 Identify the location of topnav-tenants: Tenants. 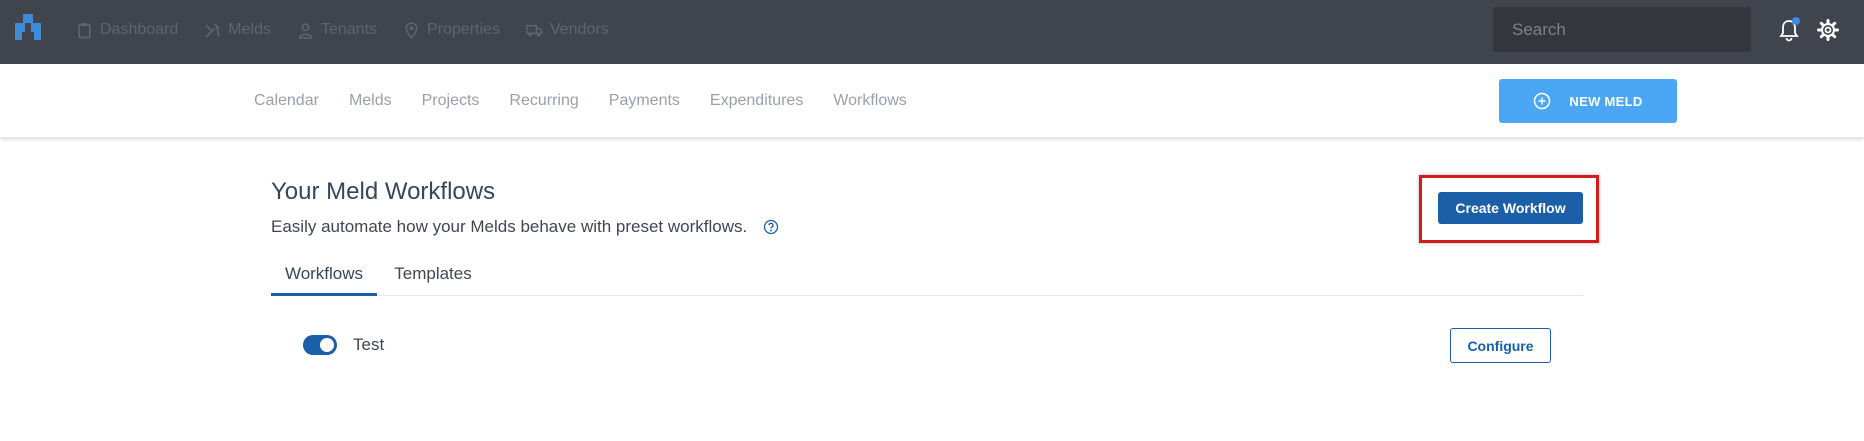
(337, 30).